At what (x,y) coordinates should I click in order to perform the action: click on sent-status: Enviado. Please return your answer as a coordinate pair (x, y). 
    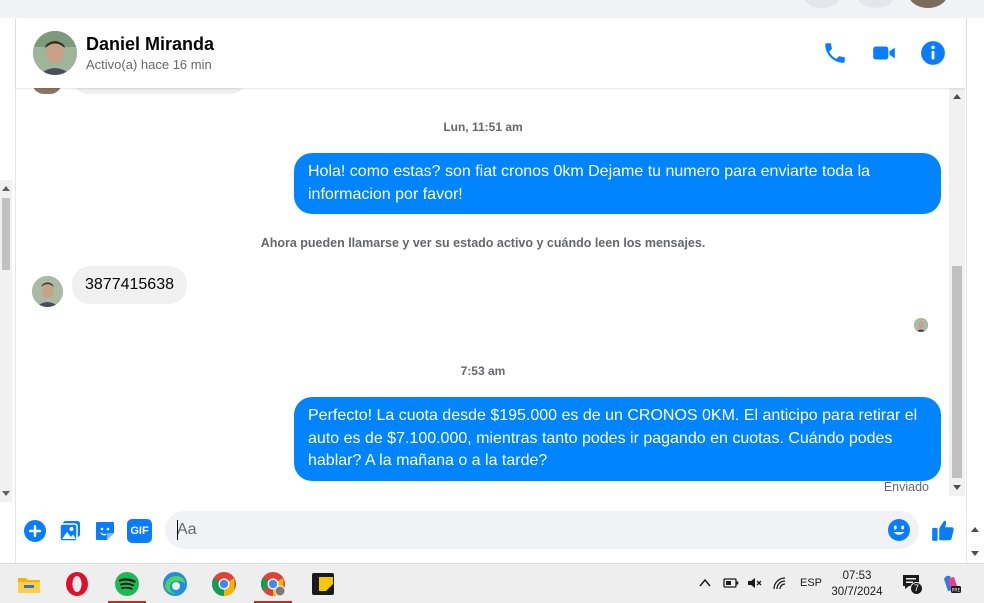
    Looking at the image, I should click on (906, 487).